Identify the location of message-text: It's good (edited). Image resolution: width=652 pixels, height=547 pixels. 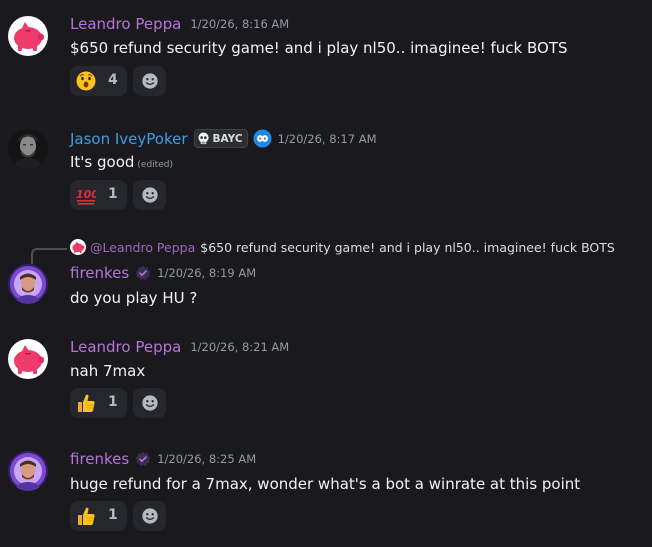
(121, 162).